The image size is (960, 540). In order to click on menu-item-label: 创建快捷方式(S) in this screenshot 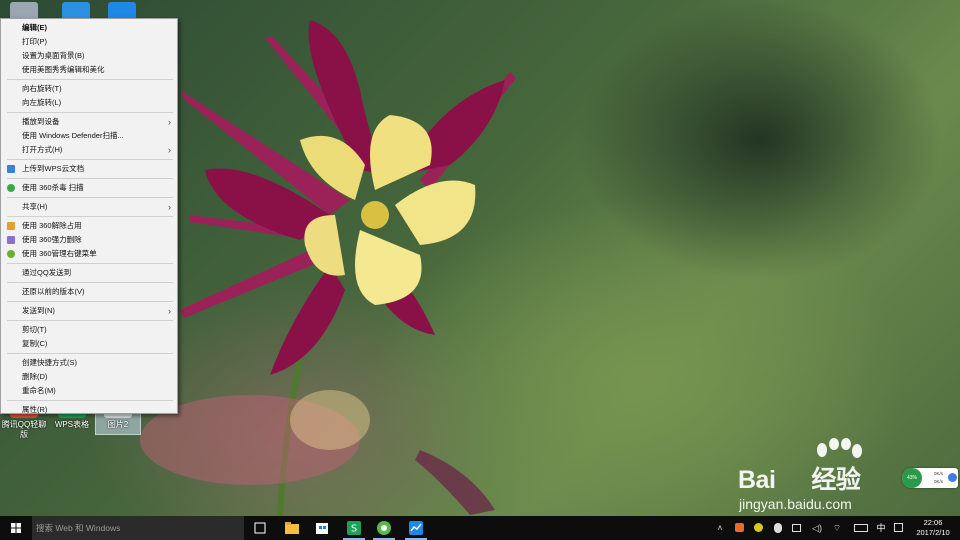, I will do `click(49, 362)`.